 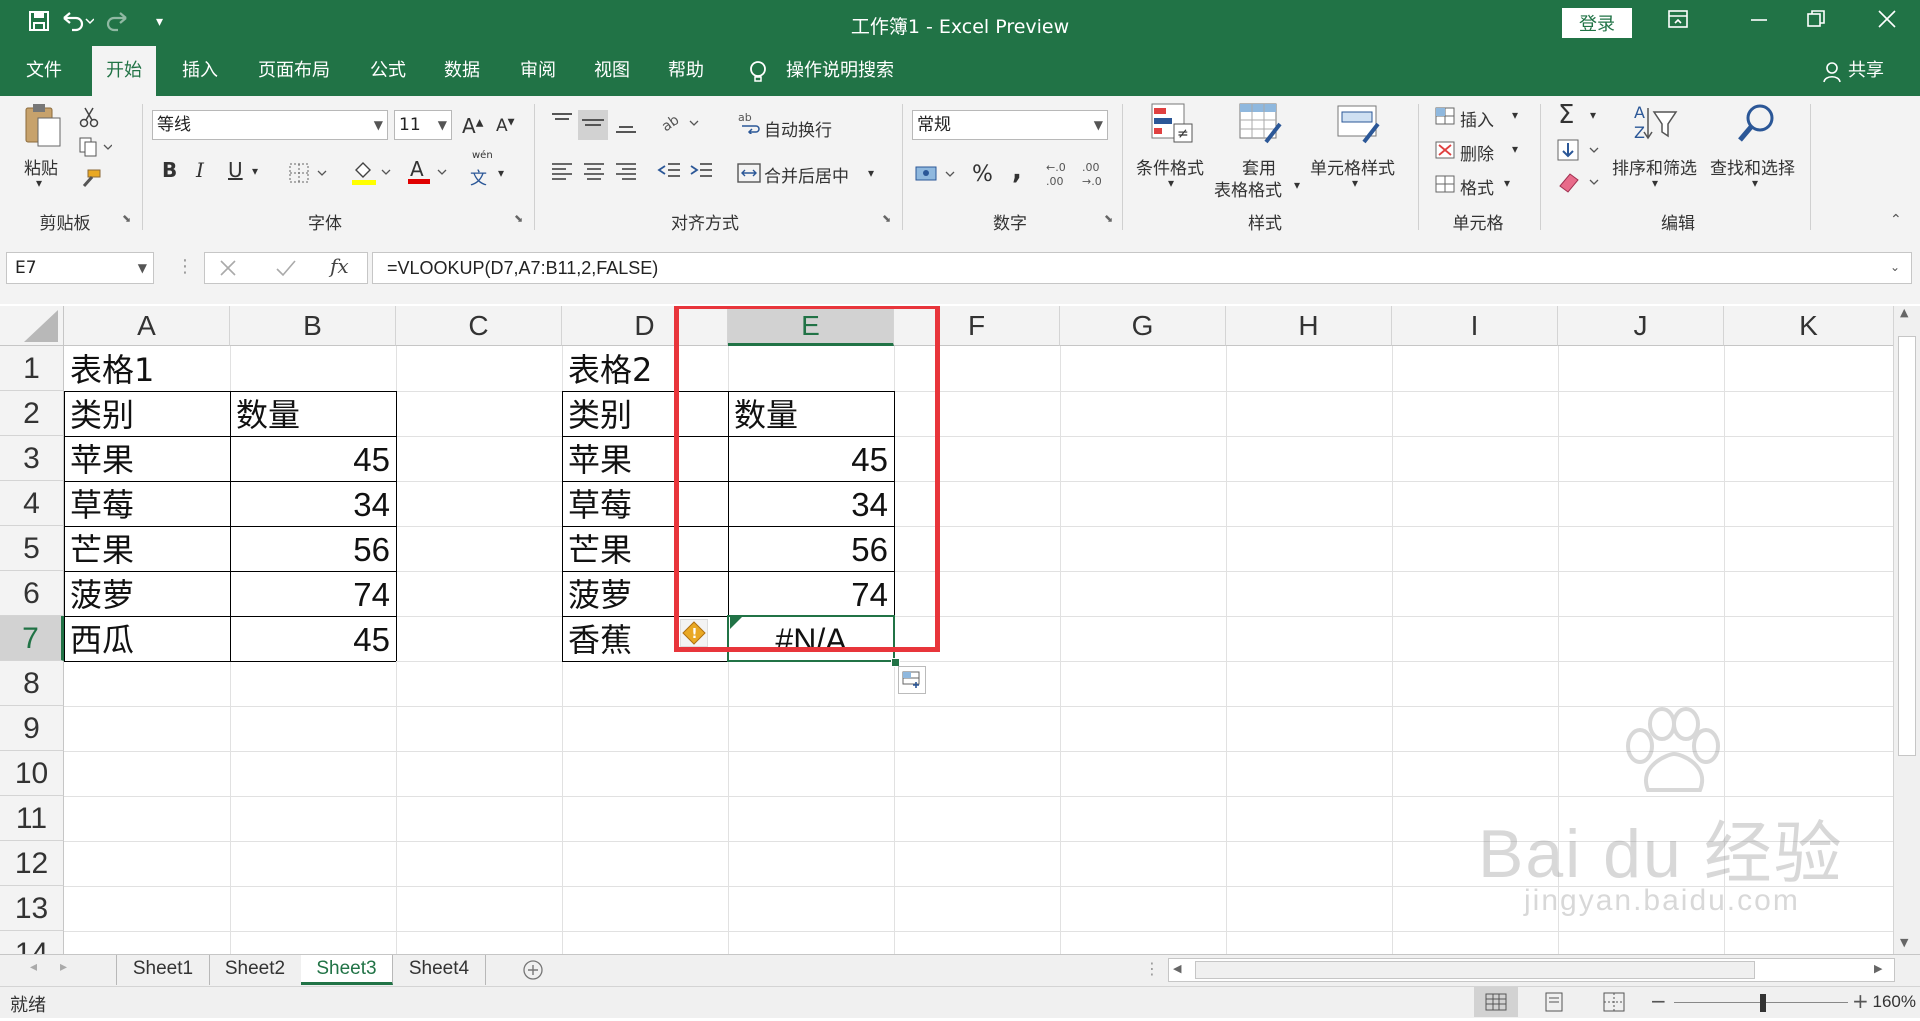 I want to click on shrink-font-button: A▼, so click(x=505, y=126).